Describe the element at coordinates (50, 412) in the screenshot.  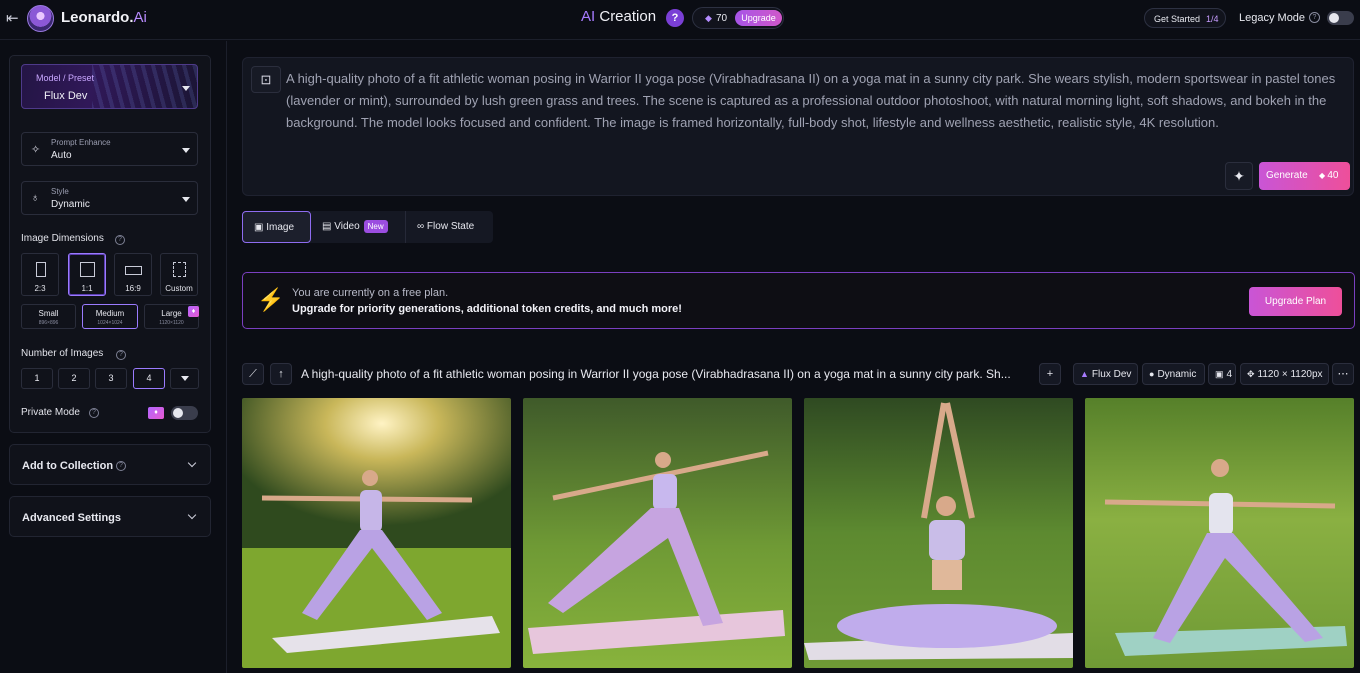
I see `private-mode-label: Private Mode` at that location.